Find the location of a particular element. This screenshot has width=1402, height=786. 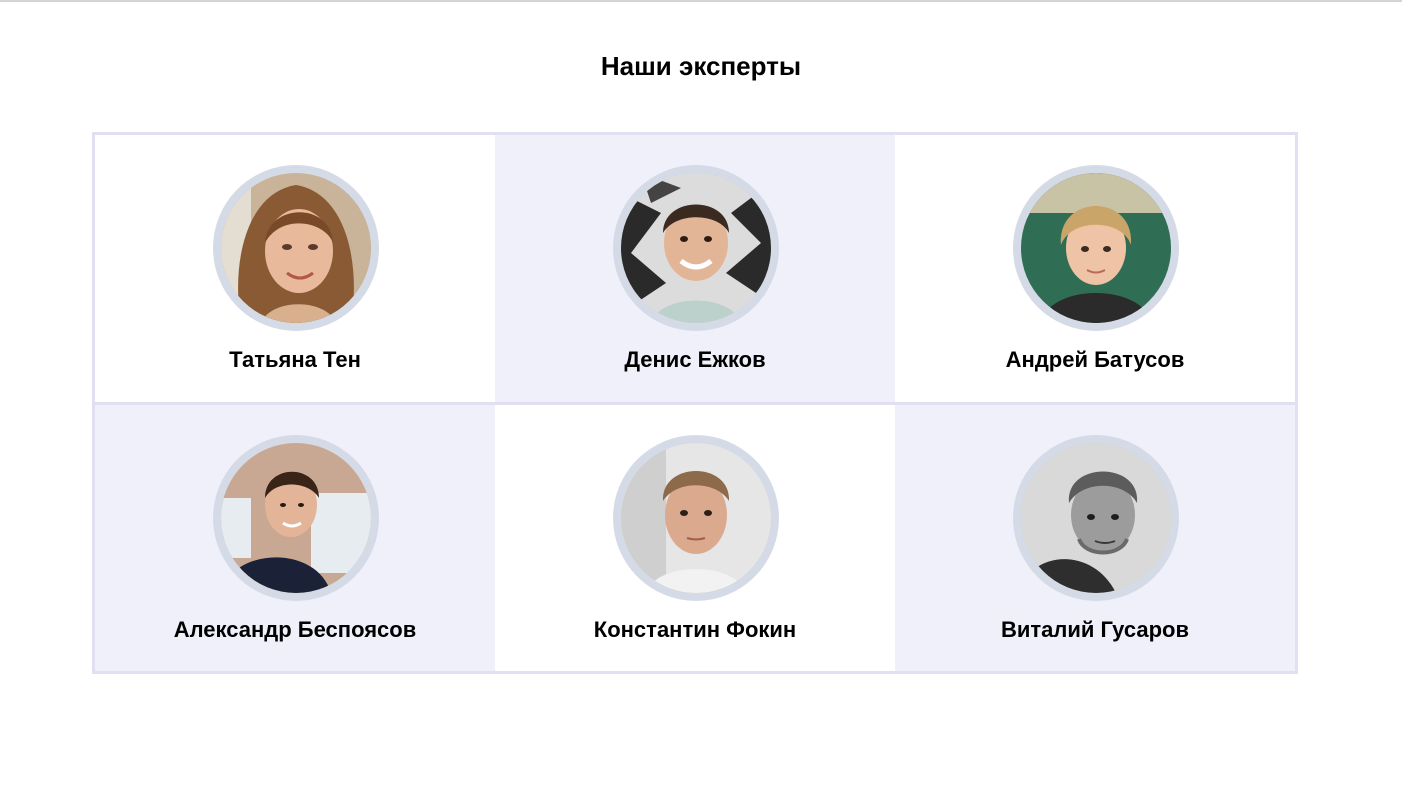

expert-name: Андрей Батусов is located at coordinates (1095, 359).